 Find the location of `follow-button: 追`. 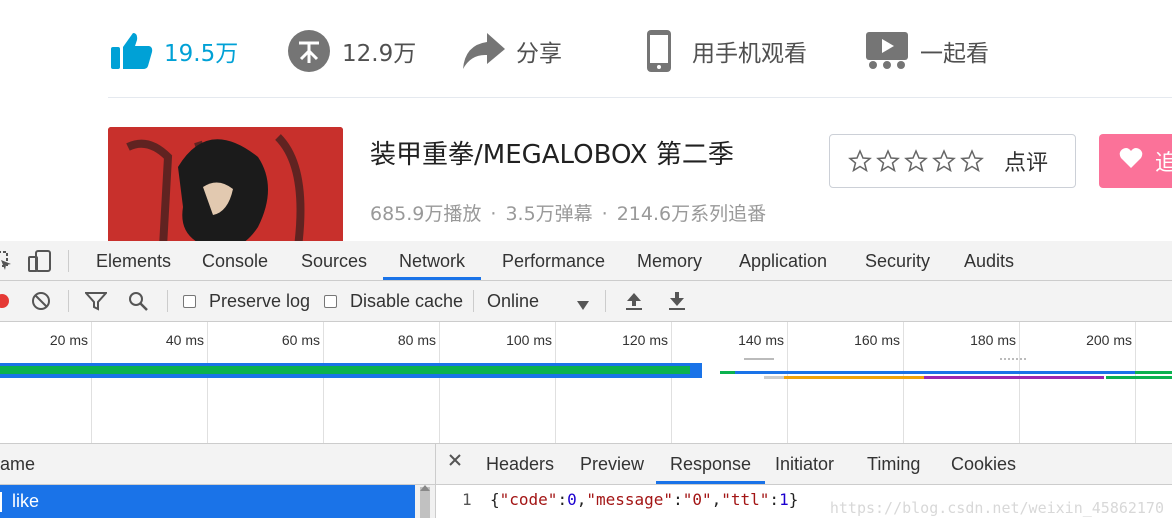

follow-button: 追 is located at coordinates (1135, 161).